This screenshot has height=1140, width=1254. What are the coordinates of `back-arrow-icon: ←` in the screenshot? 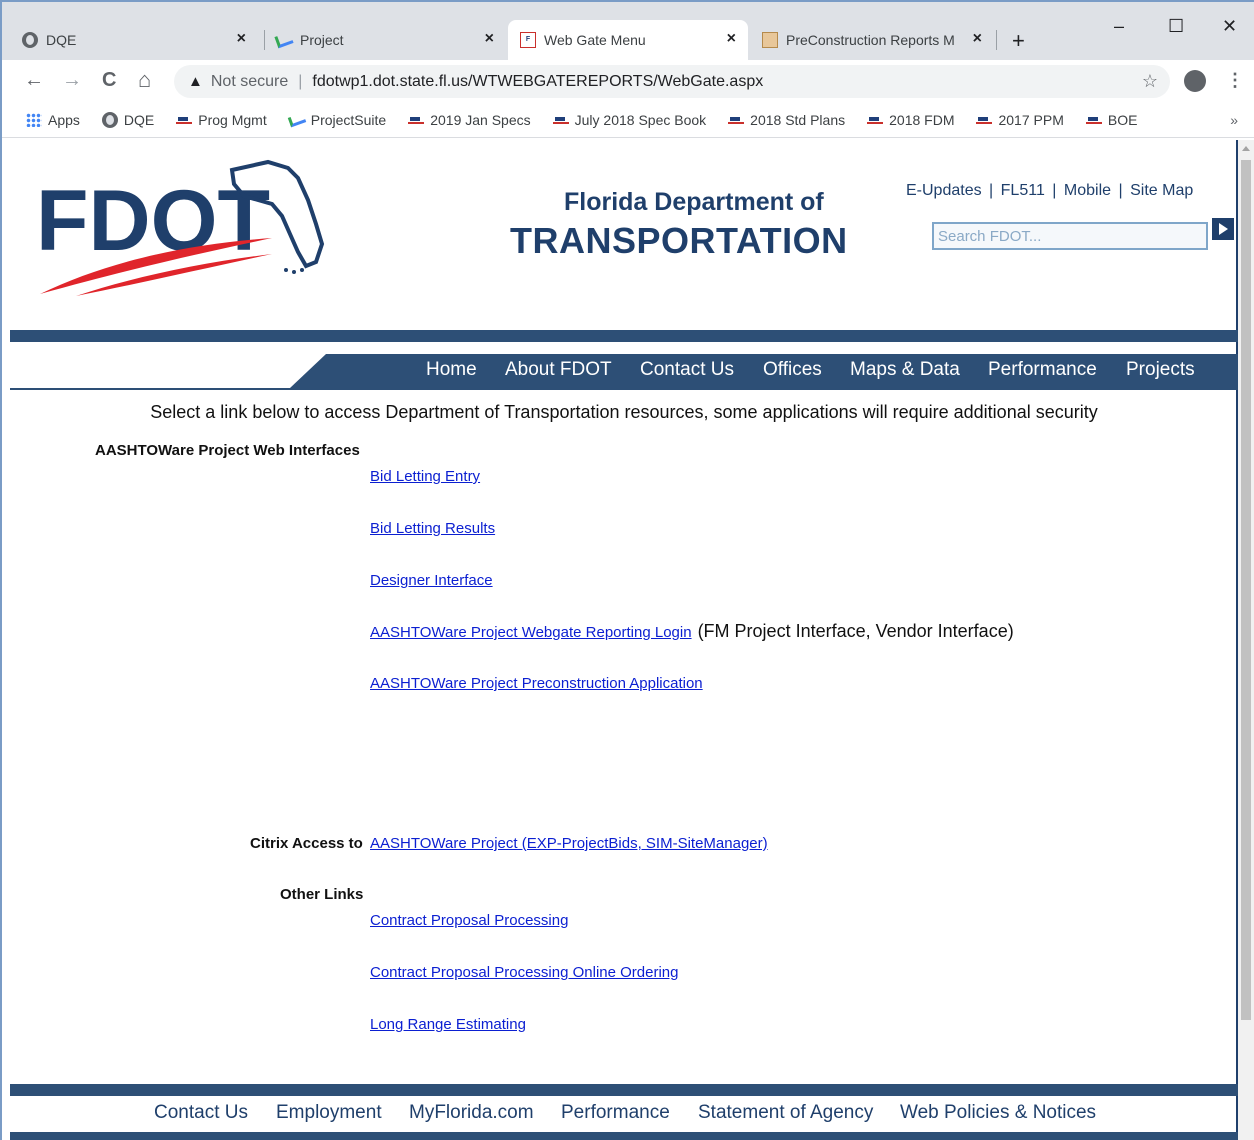 It's located at (34, 80).